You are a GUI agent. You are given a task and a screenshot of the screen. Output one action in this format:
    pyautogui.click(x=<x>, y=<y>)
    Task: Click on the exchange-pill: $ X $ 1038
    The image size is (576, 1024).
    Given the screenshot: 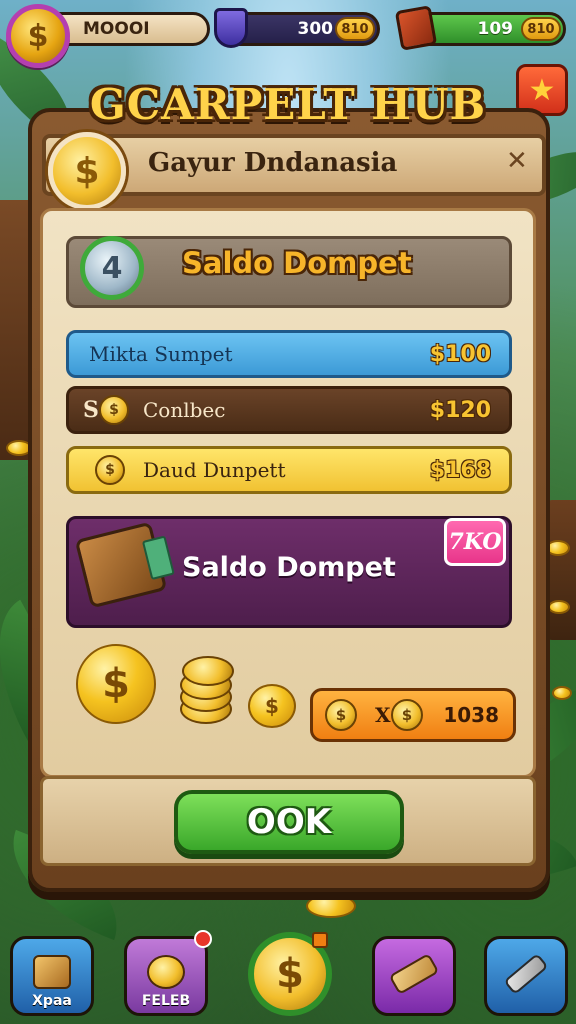 What is the action you would take?
    pyautogui.click(x=413, y=715)
    